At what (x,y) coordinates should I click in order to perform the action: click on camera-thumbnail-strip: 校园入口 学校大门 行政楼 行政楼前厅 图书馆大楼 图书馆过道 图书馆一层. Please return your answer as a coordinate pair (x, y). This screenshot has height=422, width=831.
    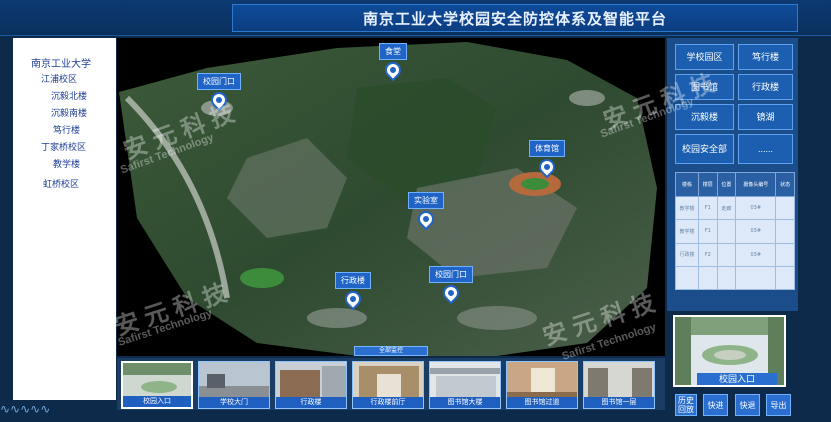
    Looking at the image, I should click on (391, 384).